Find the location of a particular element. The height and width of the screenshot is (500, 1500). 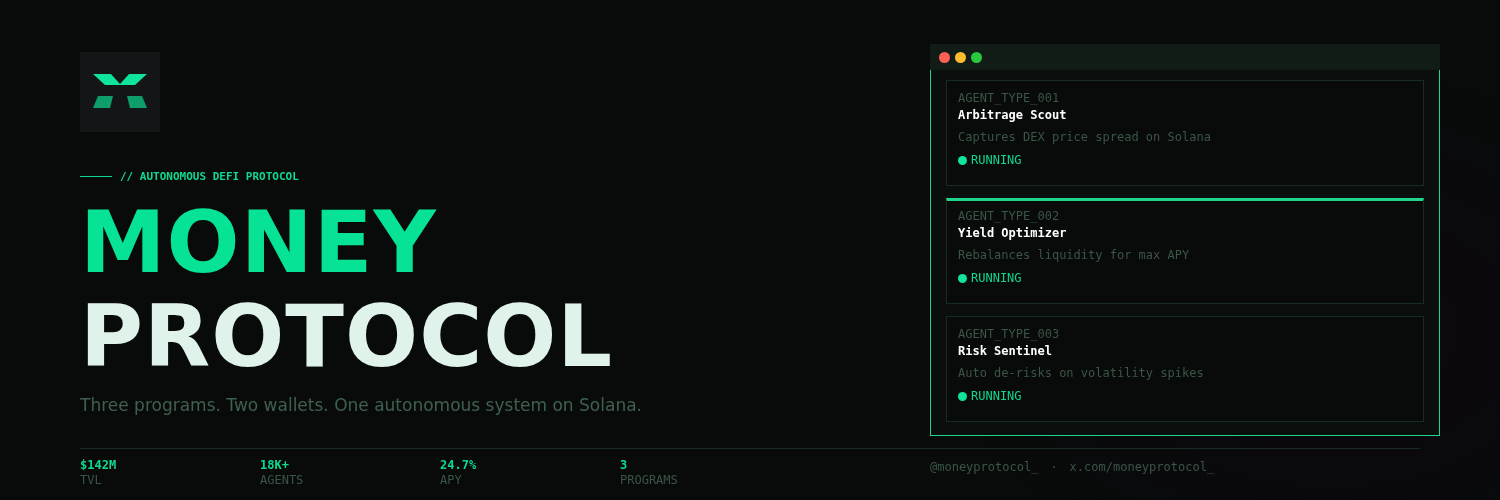

stat-value: $142M is located at coordinates (99, 465).